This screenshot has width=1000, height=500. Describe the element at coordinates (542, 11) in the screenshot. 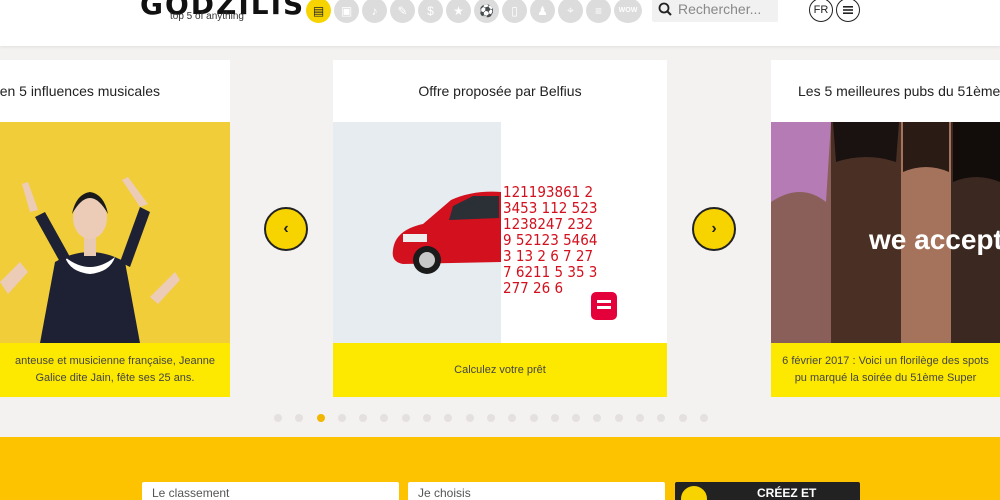

I see `category-fashion-icon: ♟` at that location.